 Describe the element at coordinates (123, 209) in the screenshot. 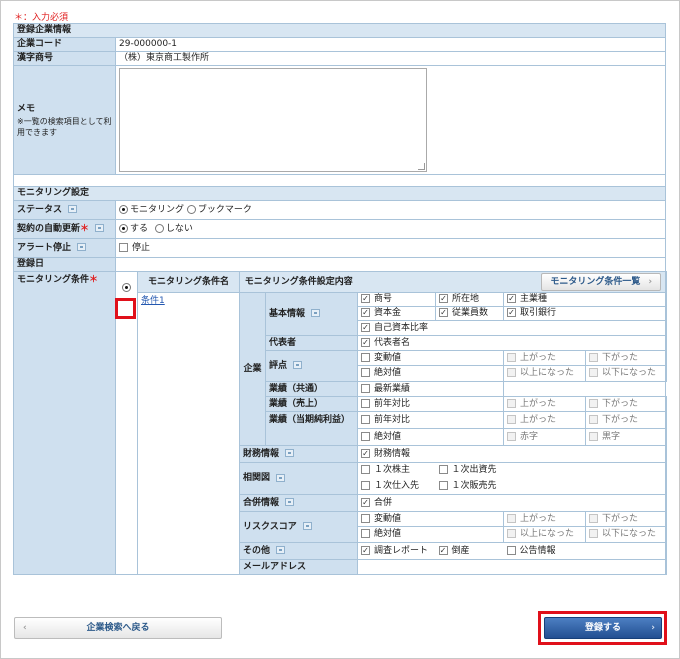

I see `status-monitoring-radio` at that location.